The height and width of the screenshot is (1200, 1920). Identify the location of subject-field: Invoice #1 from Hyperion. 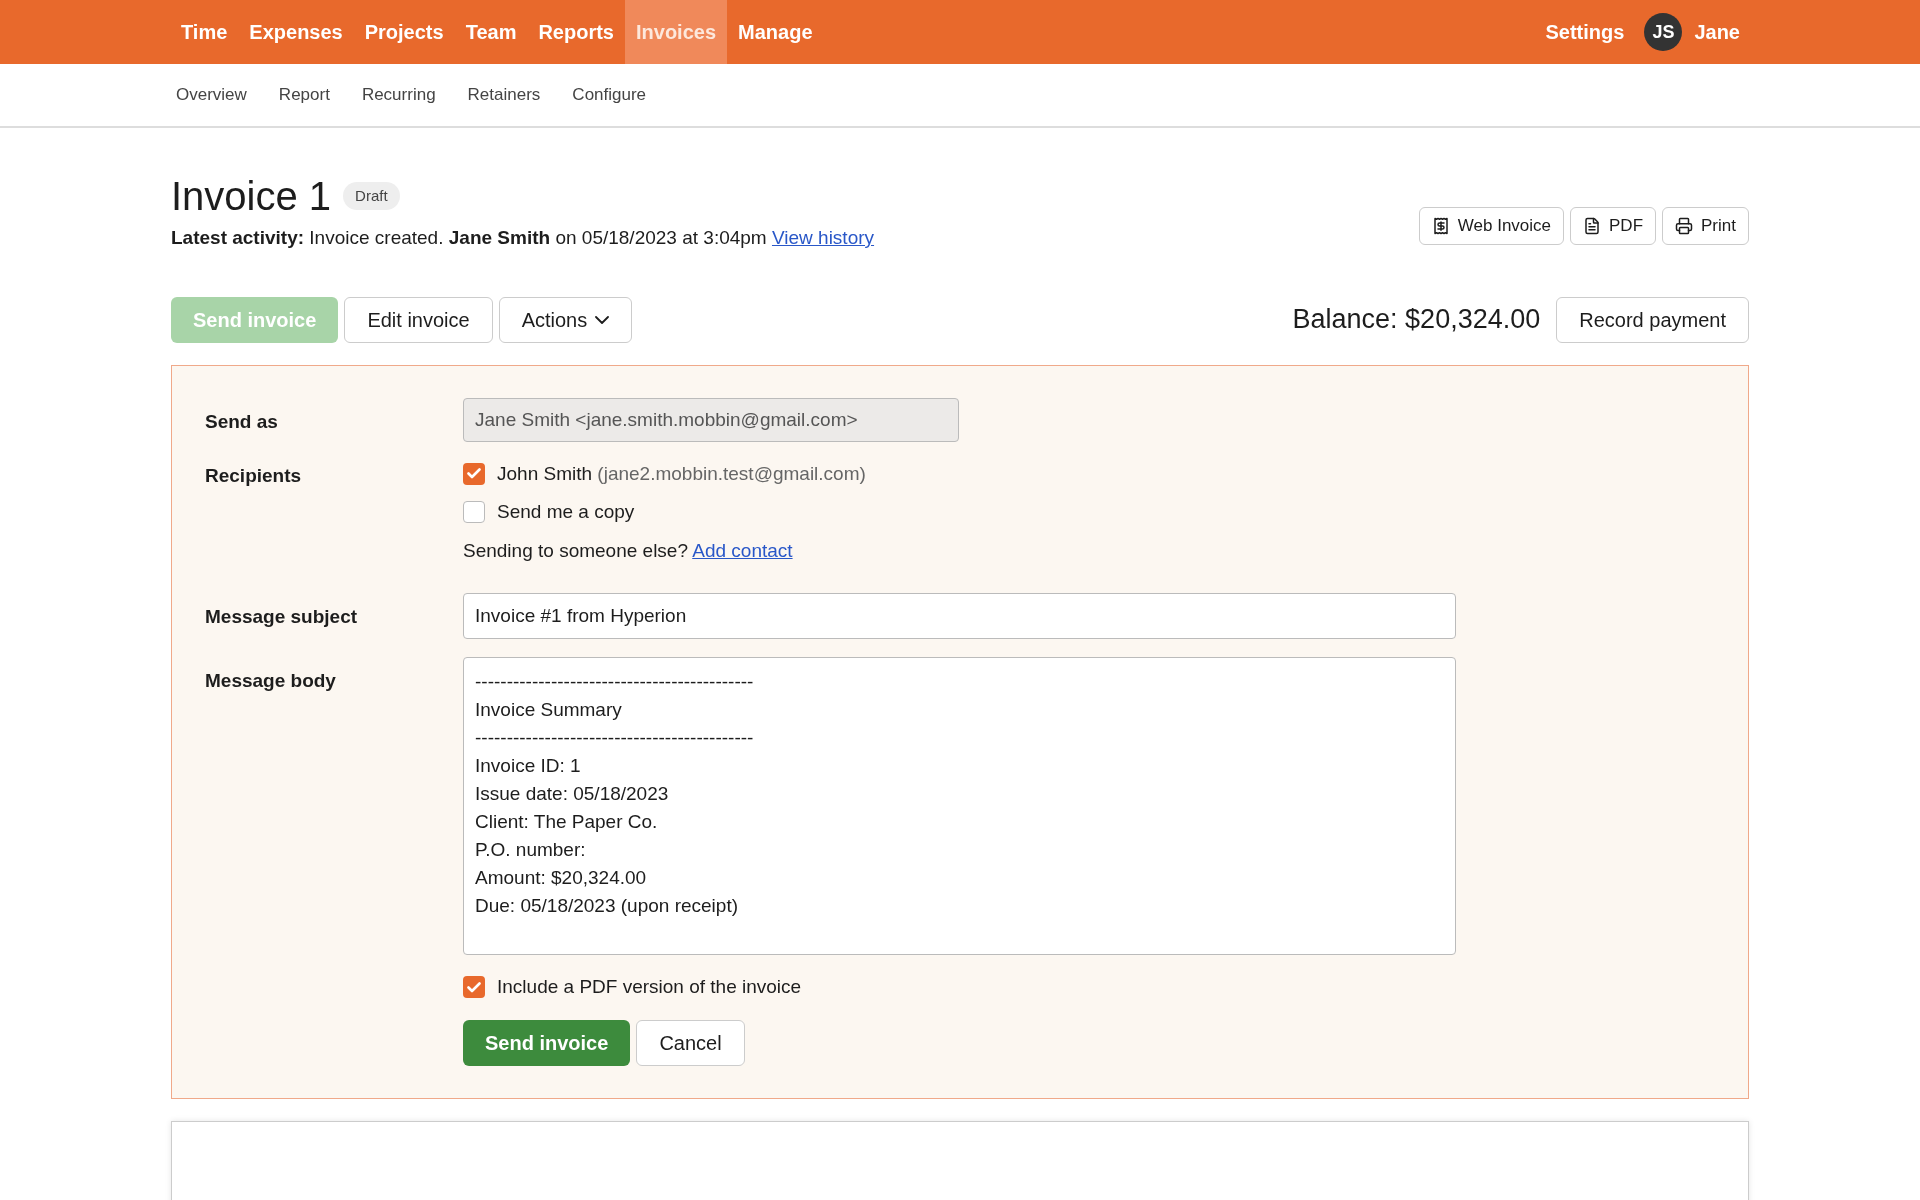
(959, 616).